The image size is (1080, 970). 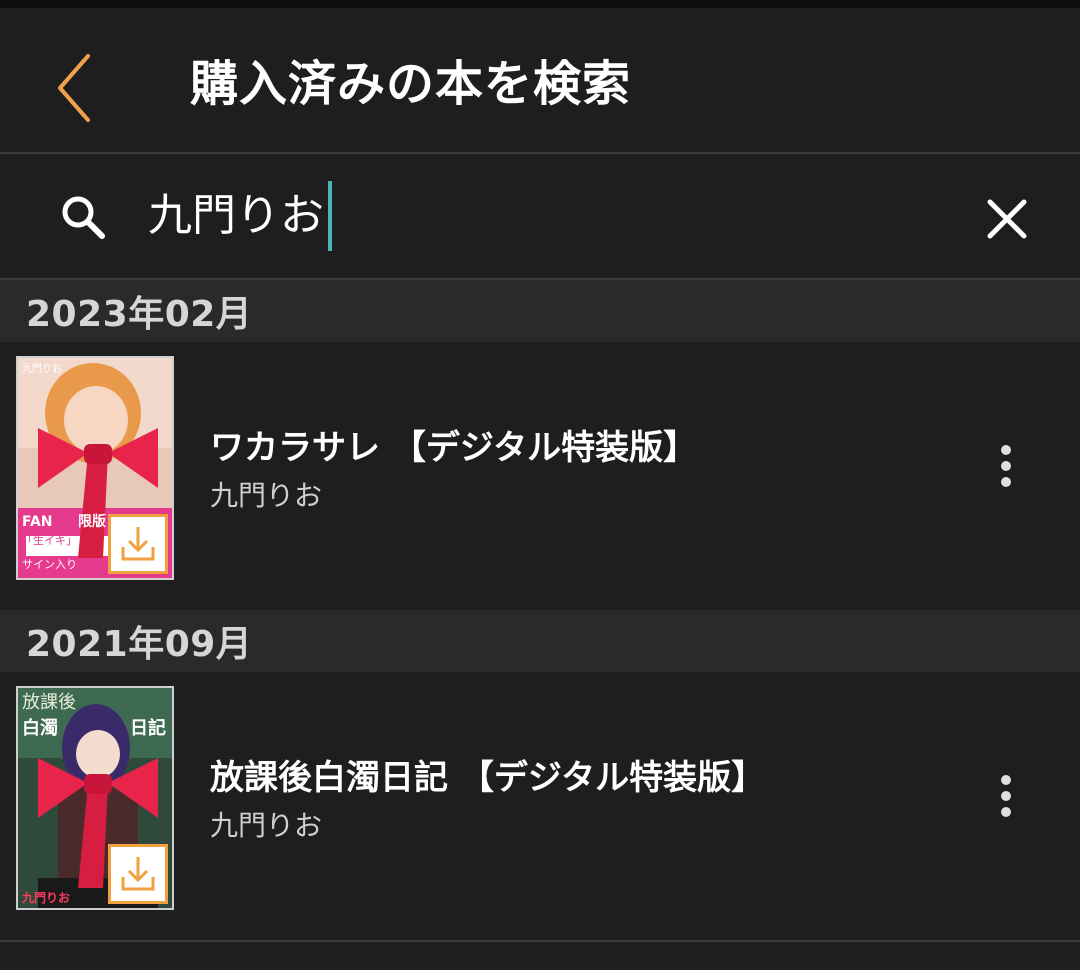 What do you see at coordinates (330, 216) in the screenshot?
I see `text-caret` at bounding box center [330, 216].